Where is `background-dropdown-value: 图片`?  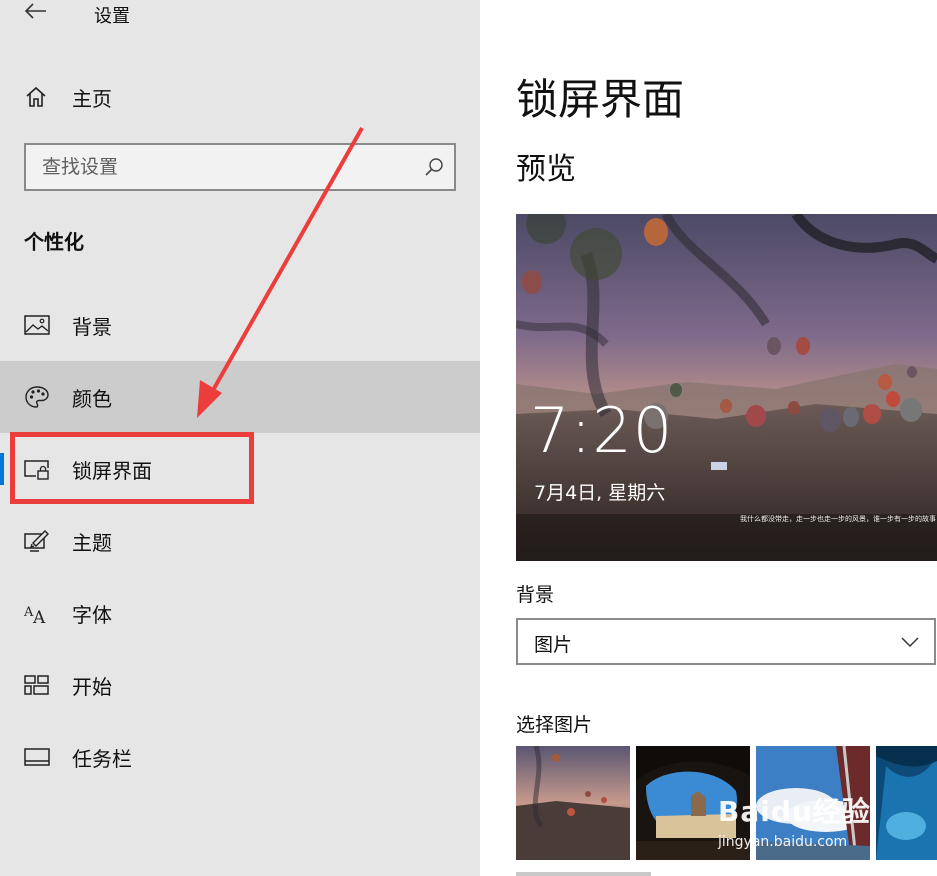
background-dropdown-value: 图片 is located at coordinates (553, 645).